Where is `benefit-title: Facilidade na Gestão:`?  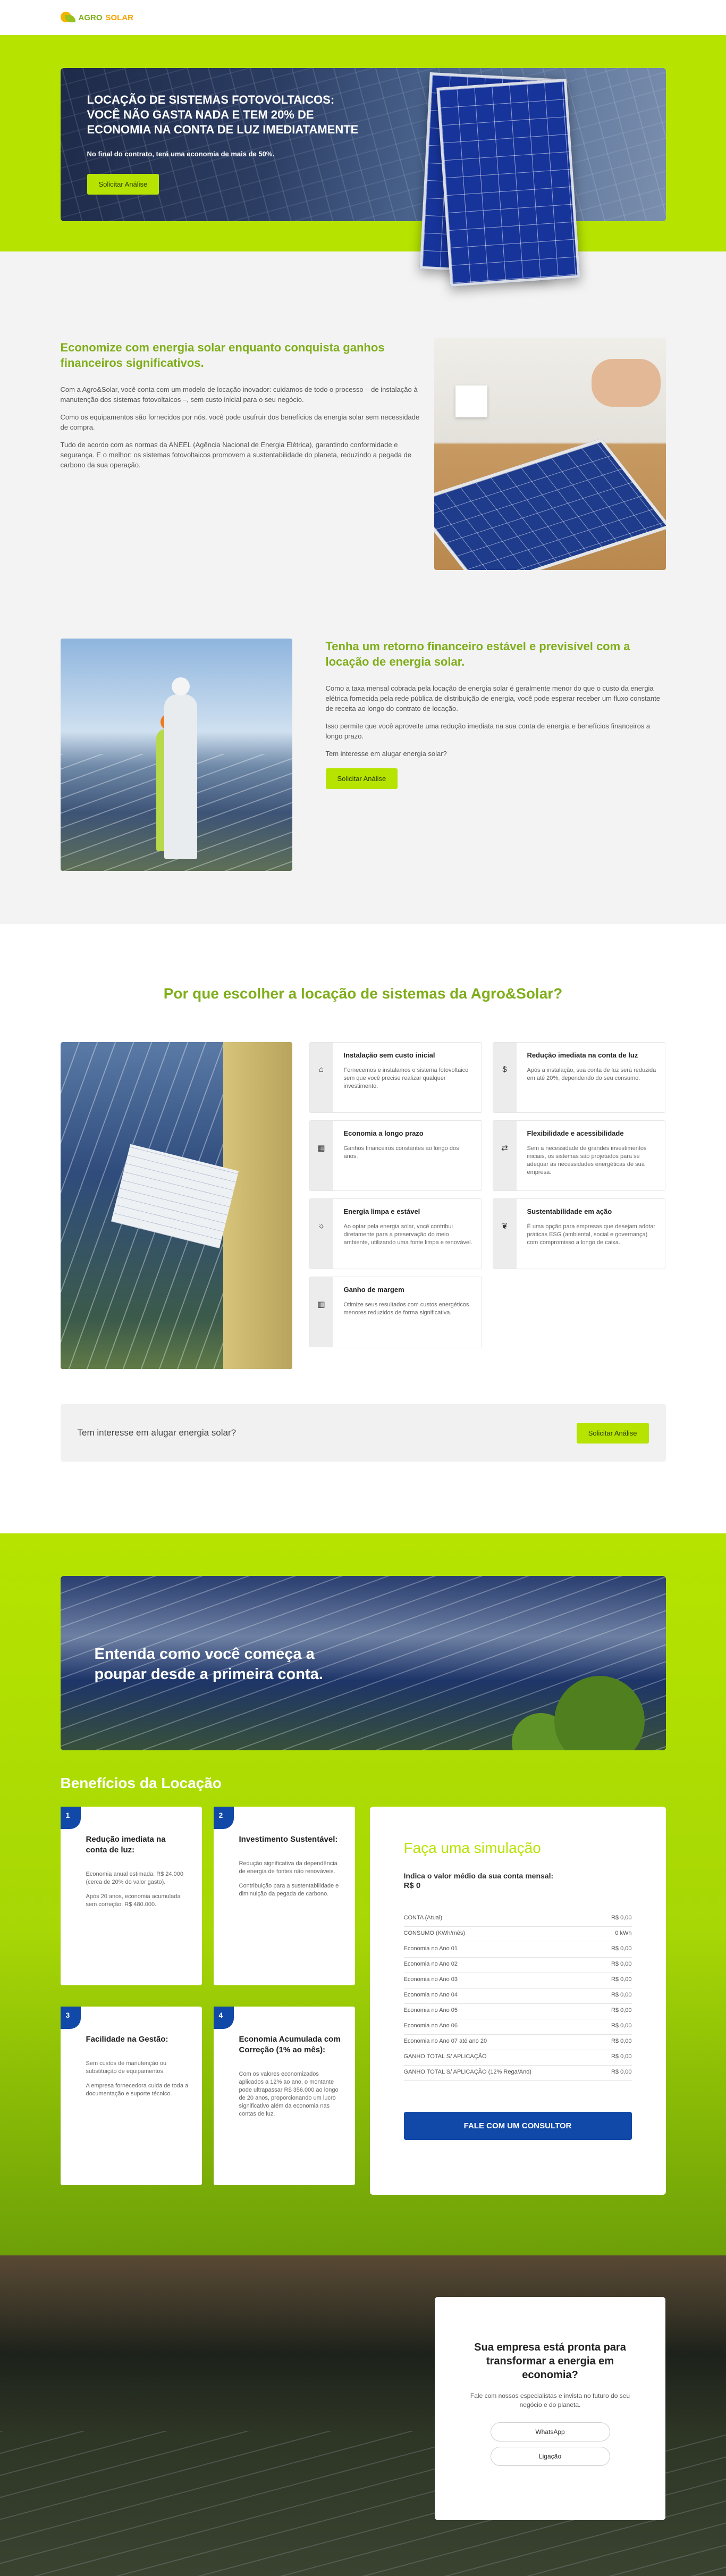
benefit-title: Facilidade na Gestão: is located at coordinates (127, 2039).